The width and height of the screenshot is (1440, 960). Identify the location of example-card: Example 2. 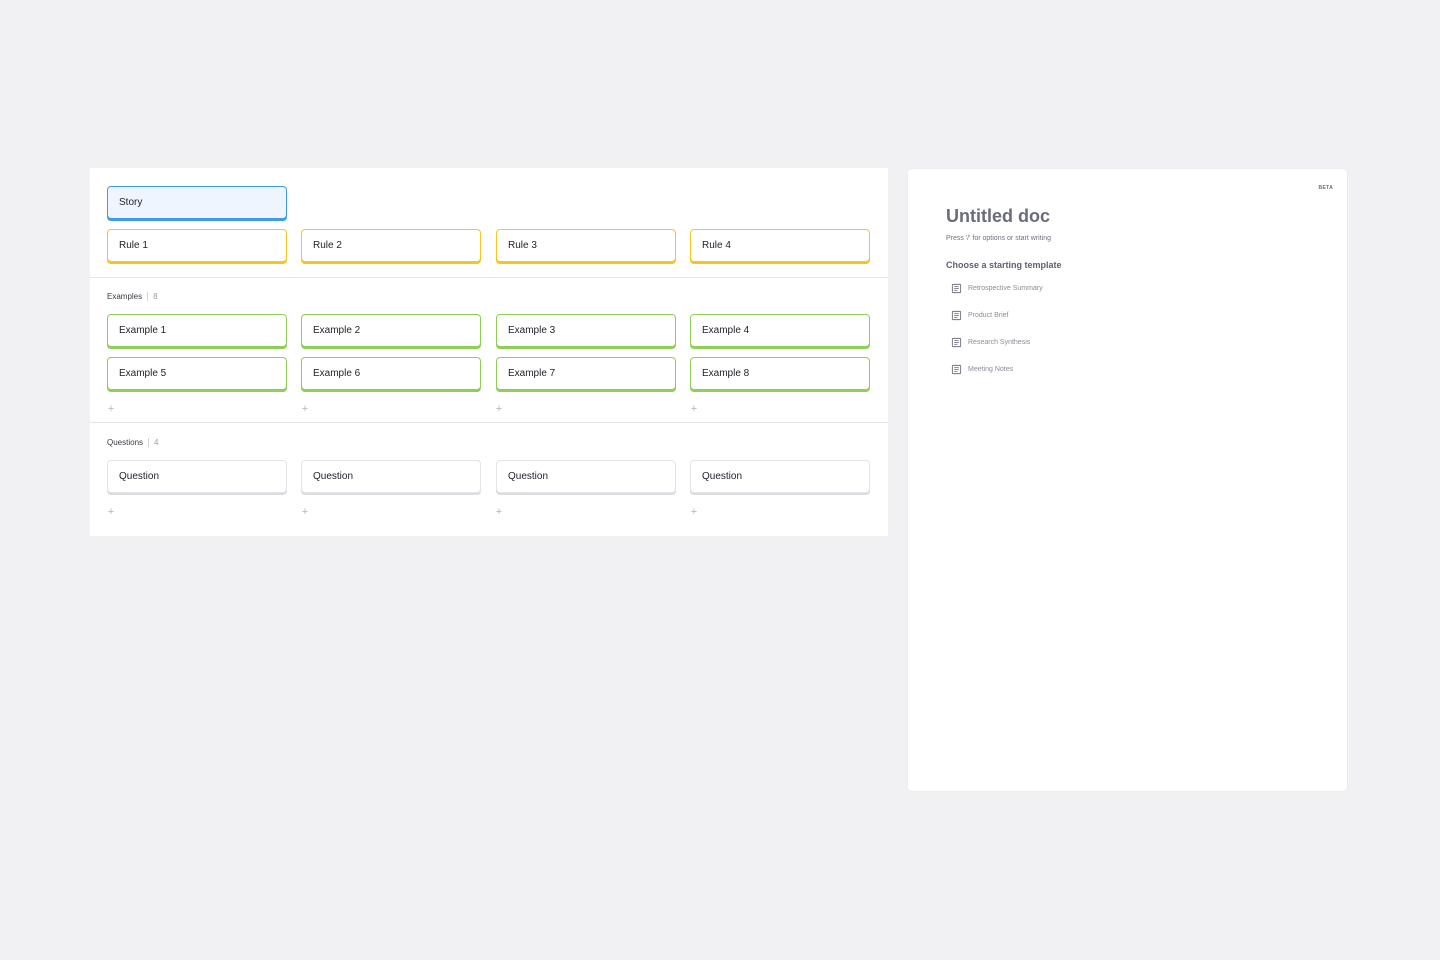
(391, 330).